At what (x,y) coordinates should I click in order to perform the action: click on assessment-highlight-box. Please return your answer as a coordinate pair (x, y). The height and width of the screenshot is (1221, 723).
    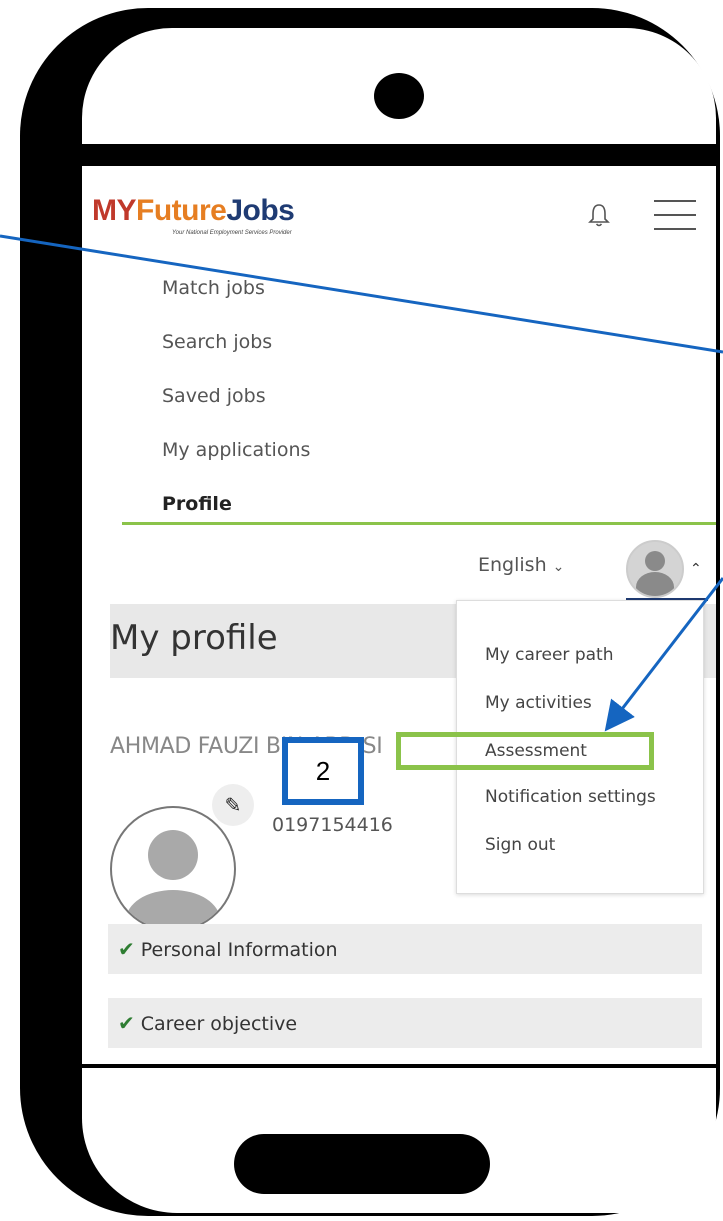
    Looking at the image, I should click on (525, 751).